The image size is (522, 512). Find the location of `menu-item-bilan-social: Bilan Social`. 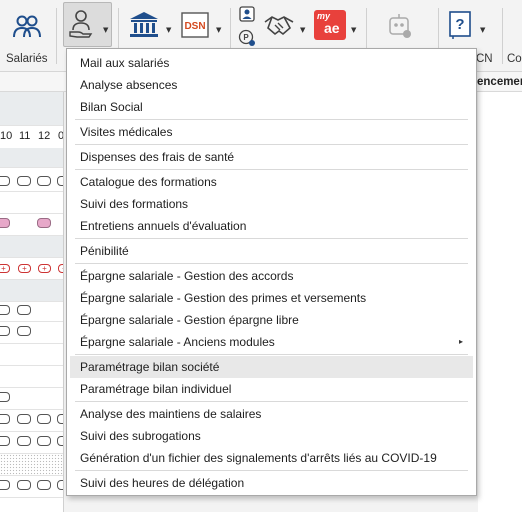

menu-item-bilan-social: Bilan Social is located at coordinates (271, 107).